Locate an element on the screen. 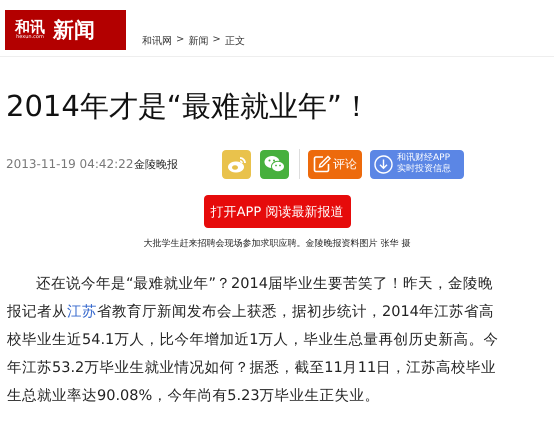  weibo-share-button is located at coordinates (236, 164).